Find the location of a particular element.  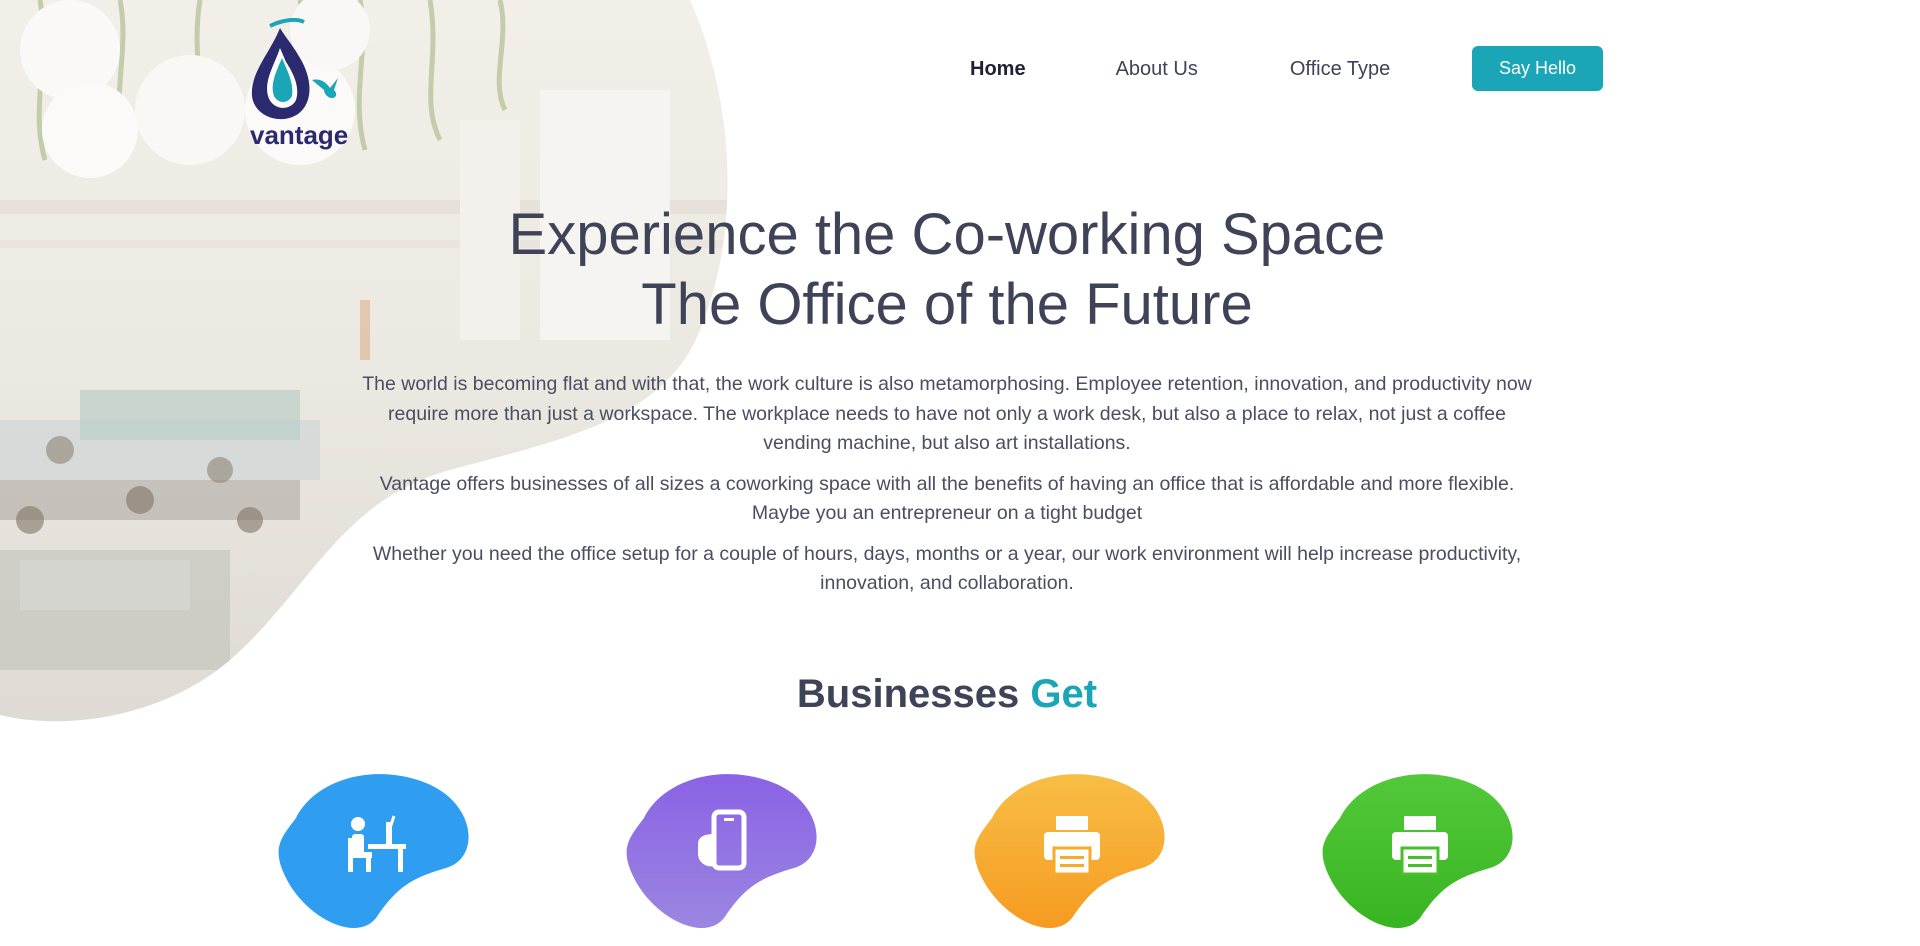

section-title-main: Businesses is located at coordinates (908, 694).